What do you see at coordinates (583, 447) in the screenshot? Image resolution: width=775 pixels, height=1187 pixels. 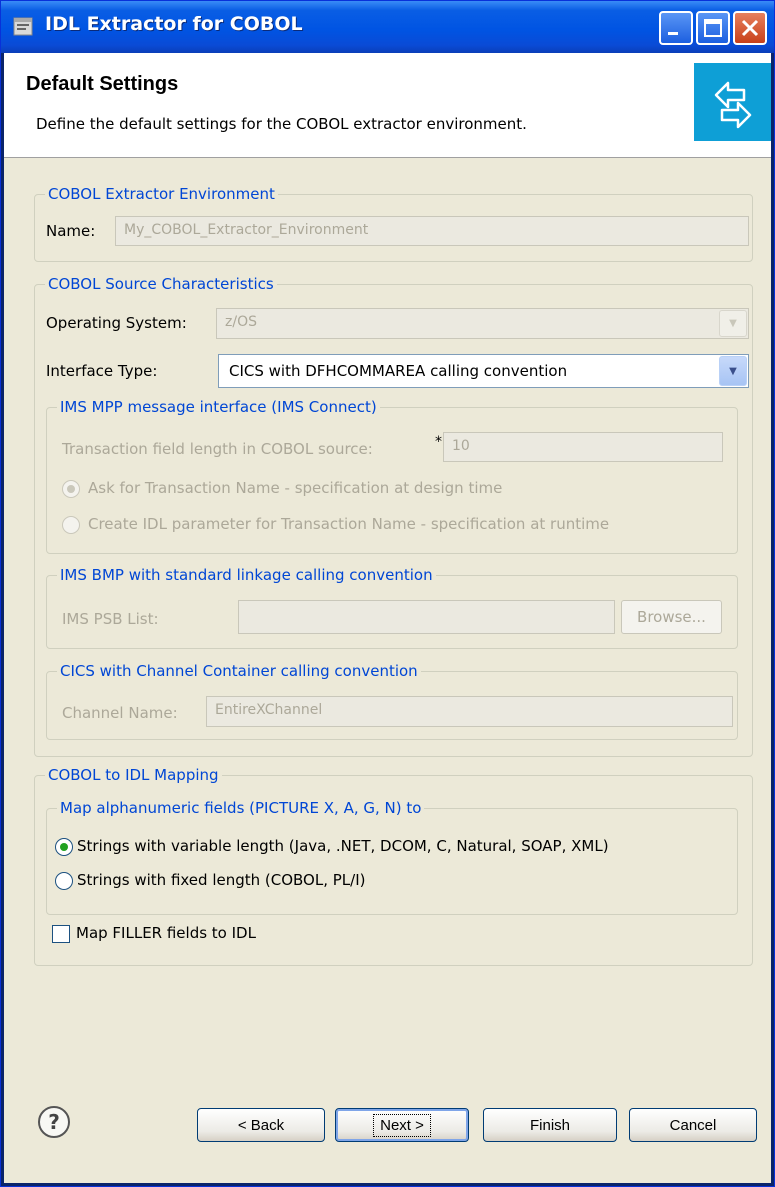 I see `transaction-length-field: 10` at bounding box center [583, 447].